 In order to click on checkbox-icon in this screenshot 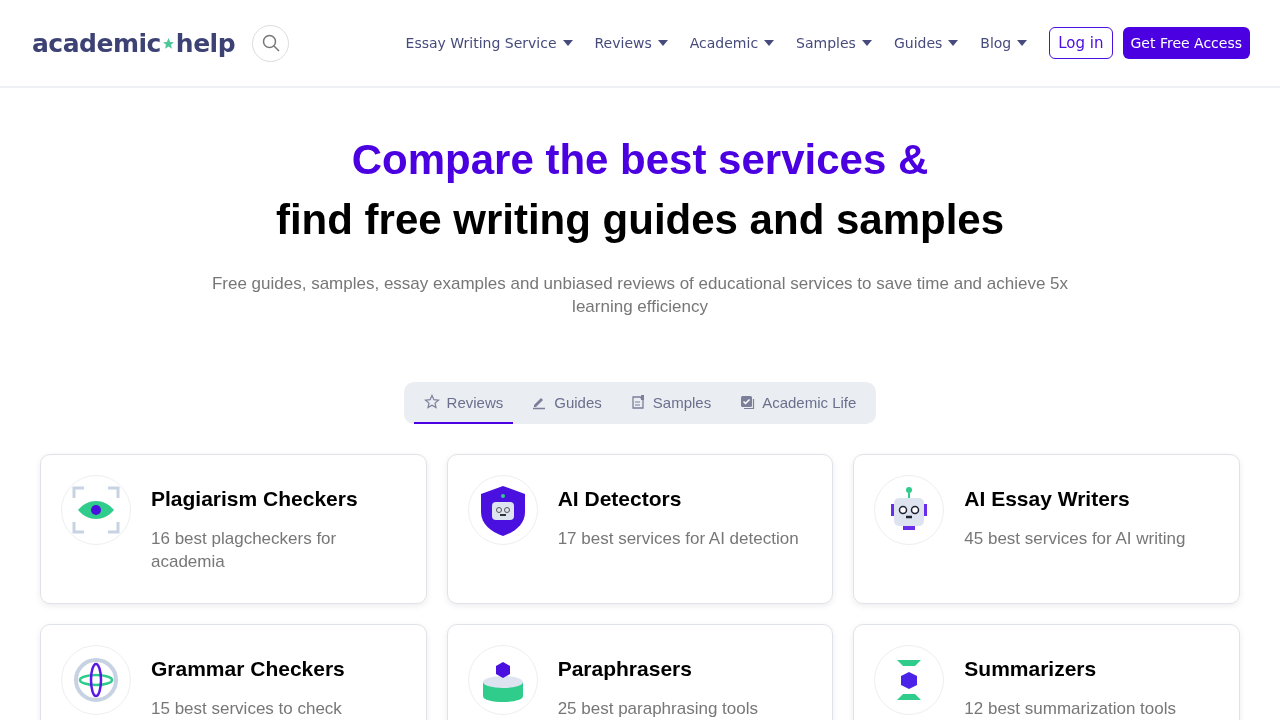, I will do `click(747, 402)`.